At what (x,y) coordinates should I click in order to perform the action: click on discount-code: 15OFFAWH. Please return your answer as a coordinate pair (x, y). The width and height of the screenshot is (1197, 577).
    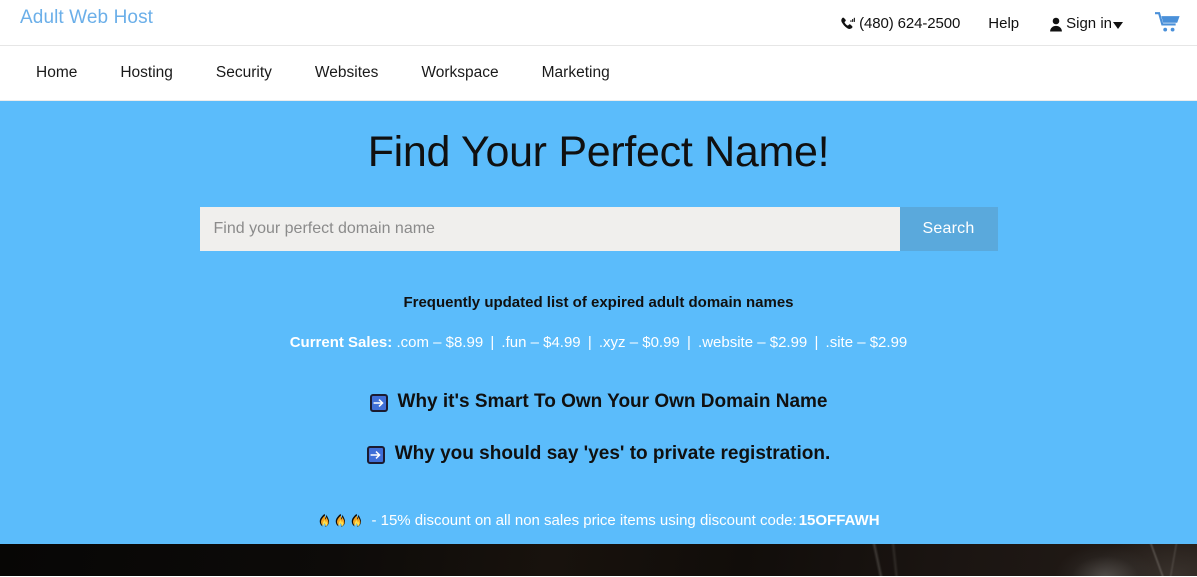
    Looking at the image, I should click on (839, 520).